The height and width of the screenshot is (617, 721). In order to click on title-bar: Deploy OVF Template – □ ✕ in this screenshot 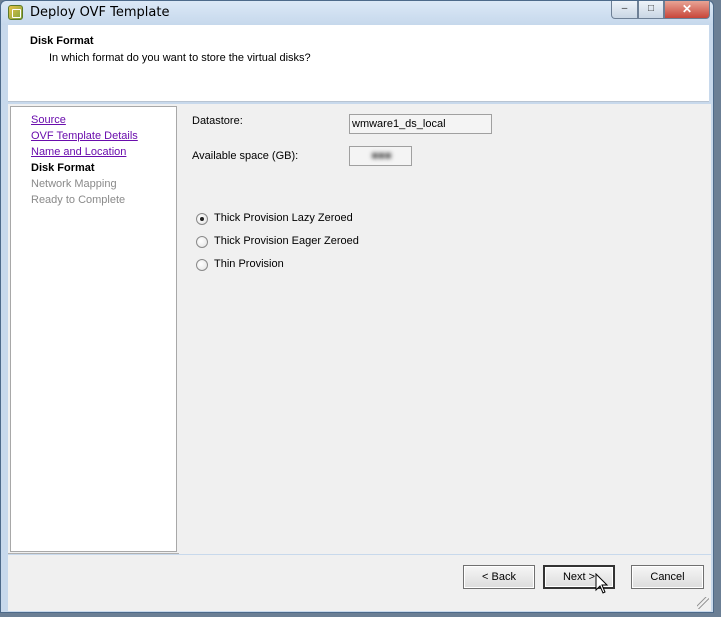, I will do `click(357, 13)`.